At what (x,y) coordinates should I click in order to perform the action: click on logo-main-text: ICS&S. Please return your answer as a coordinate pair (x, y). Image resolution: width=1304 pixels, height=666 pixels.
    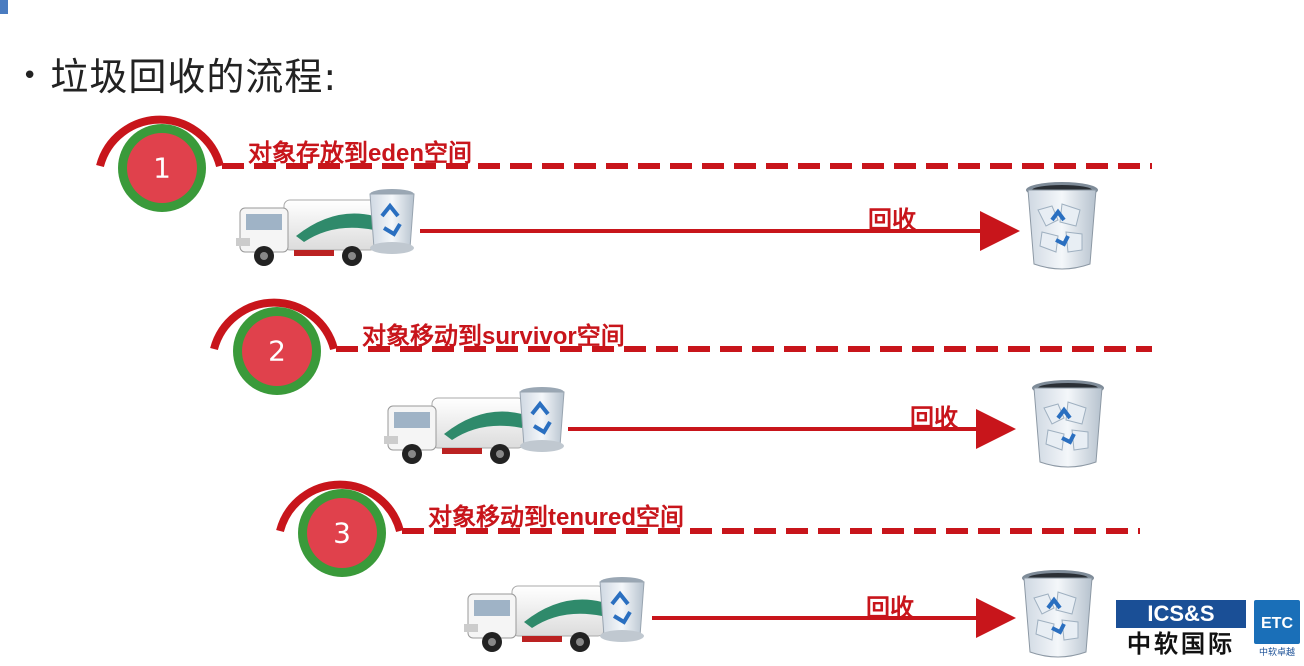
    Looking at the image, I should click on (1181, 614).